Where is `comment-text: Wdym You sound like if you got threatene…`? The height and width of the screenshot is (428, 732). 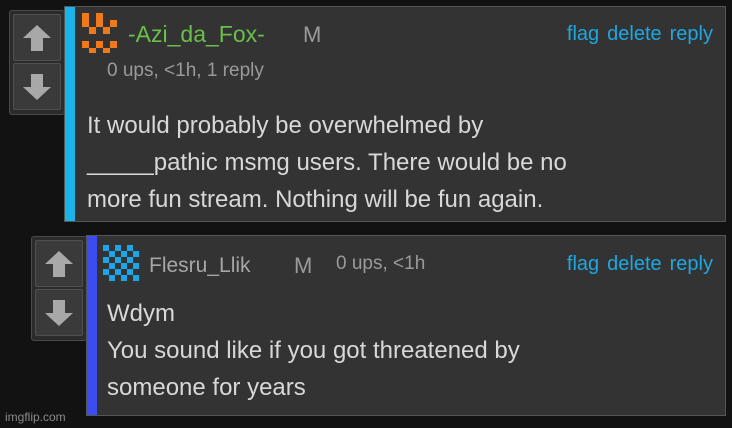
comment-text: Wdym You sound like if you got threatene… is located at coordinates (313, 350).